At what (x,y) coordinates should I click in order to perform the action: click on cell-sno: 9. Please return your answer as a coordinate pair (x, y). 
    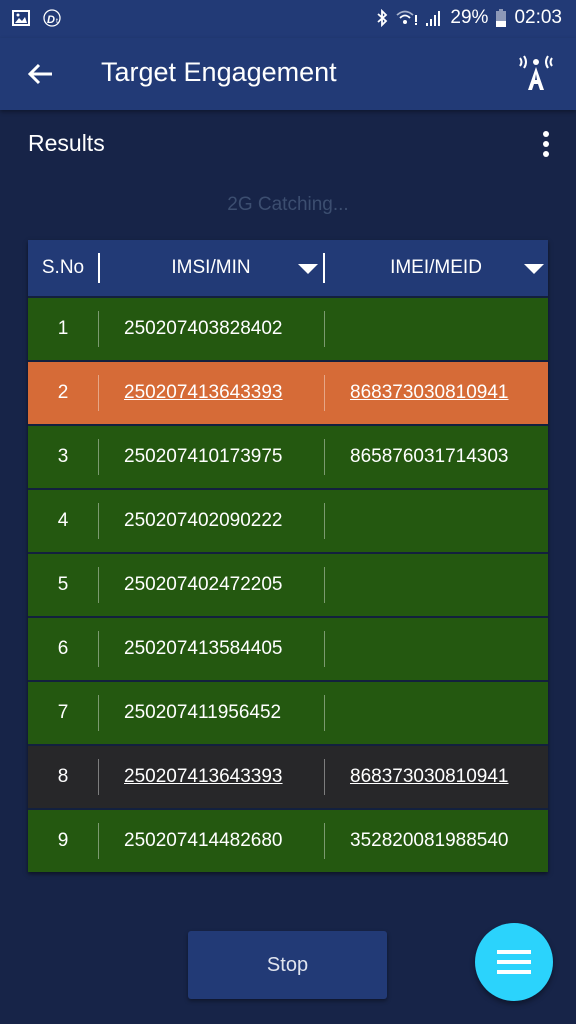
    Looking at the image, I should click on (63, 840).